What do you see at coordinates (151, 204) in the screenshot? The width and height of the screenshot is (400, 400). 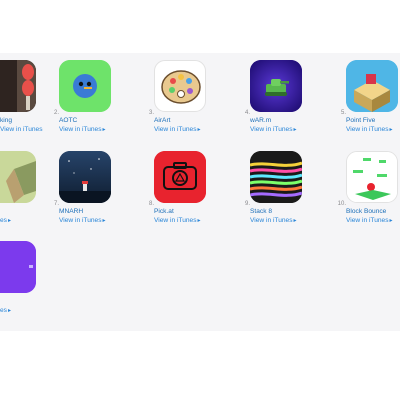 I see `app-rank: 8.` at bounding box center [151, 204].